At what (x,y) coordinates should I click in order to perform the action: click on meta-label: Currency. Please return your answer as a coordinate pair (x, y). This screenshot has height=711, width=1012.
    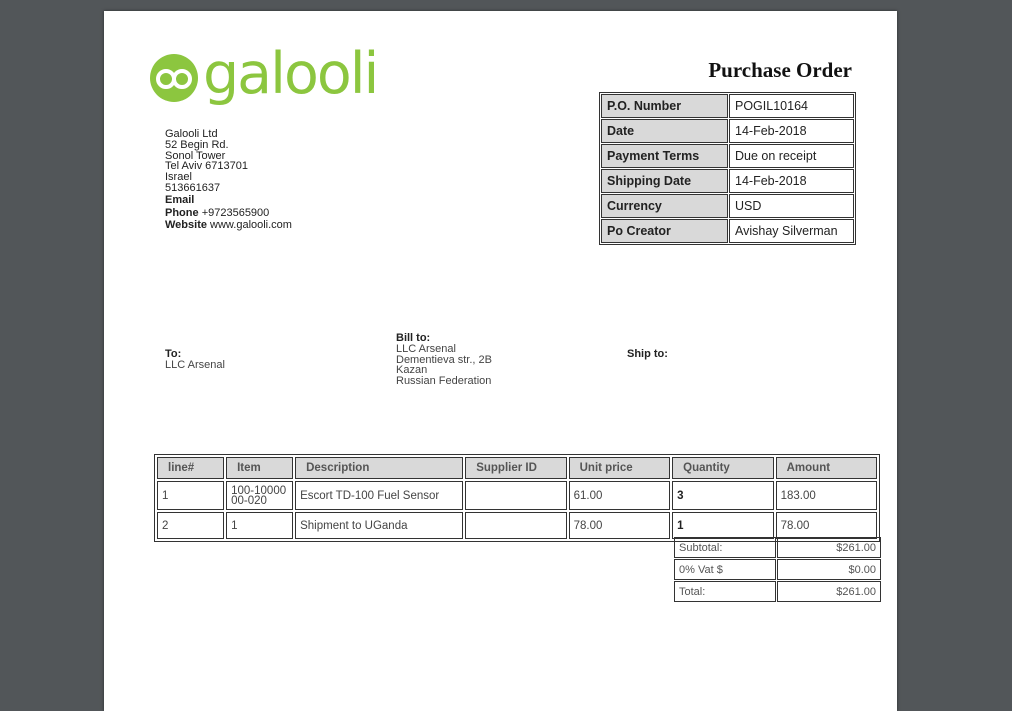
    Looking at the image, I should click on (664, 206).